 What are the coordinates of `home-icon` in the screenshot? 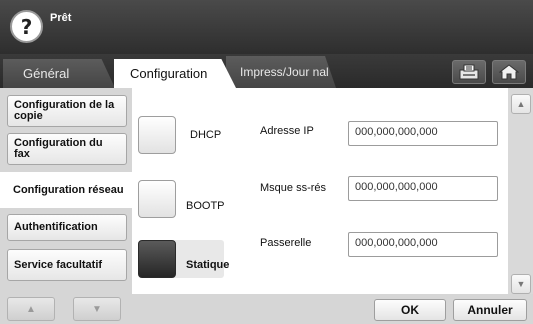 It's located at (509, 72).